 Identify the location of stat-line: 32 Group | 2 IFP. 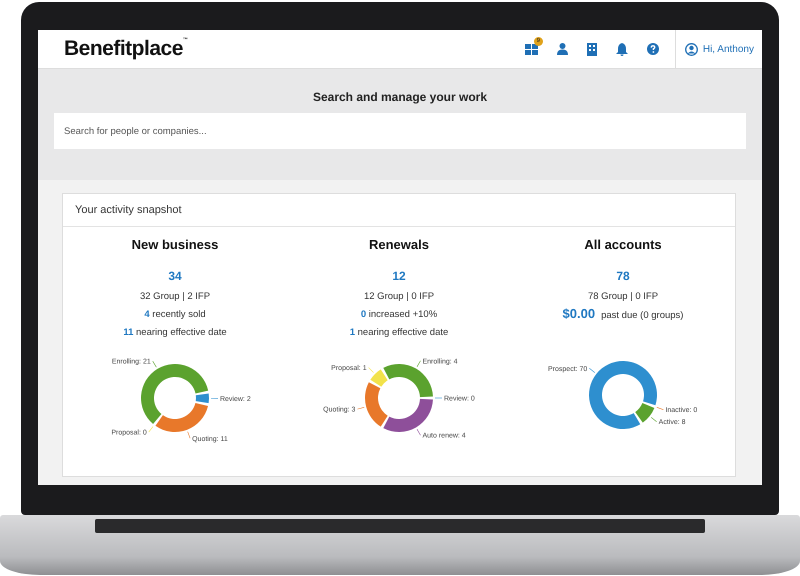
(175, 297).